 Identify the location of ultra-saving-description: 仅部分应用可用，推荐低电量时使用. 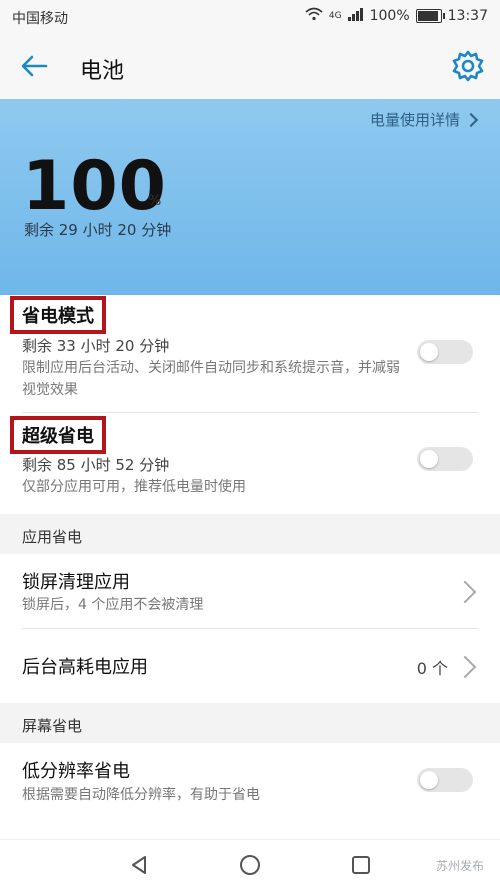
(134, 487).